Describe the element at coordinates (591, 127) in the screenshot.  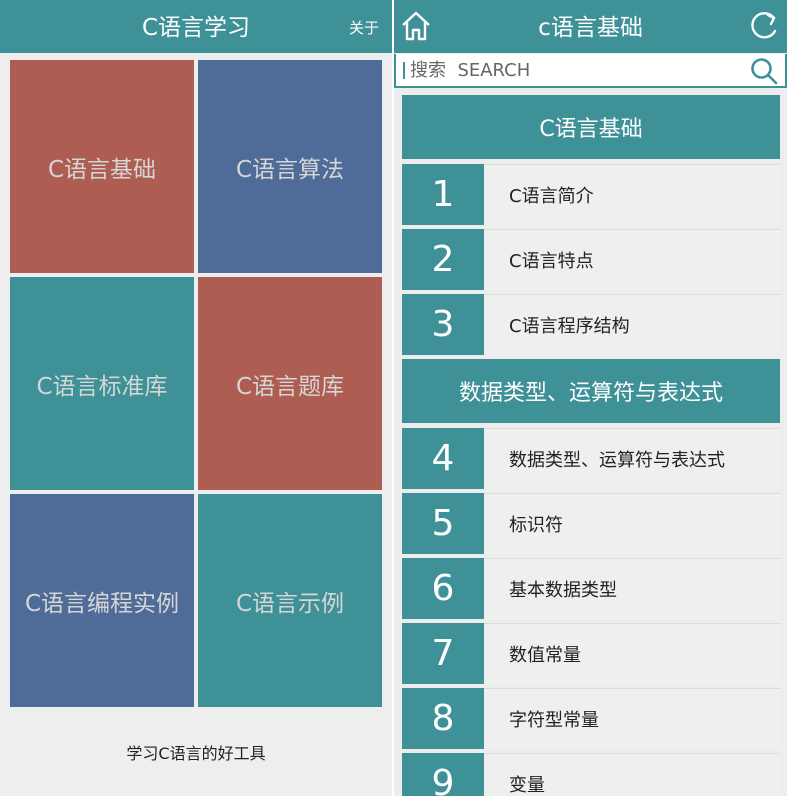
I see `section-header-basics: C语言基础` at that location.